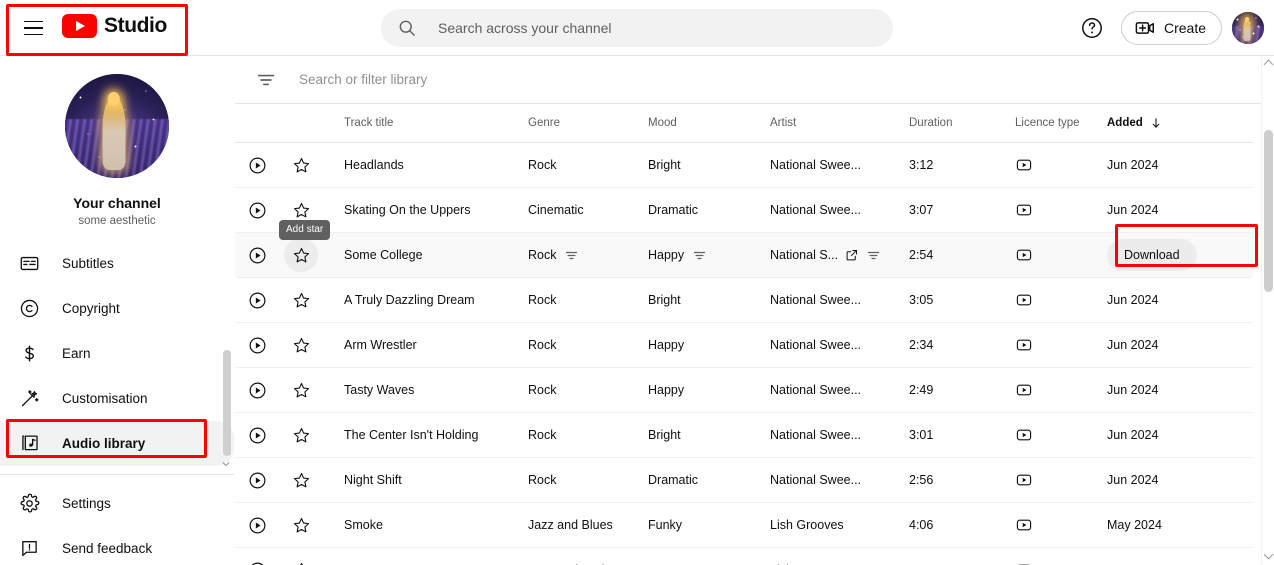 This screenshot has height=565, width=1274. Describe the element at coordinates (957, 123) in the screenshot. I see `column-header-duration: Duration` at that location.